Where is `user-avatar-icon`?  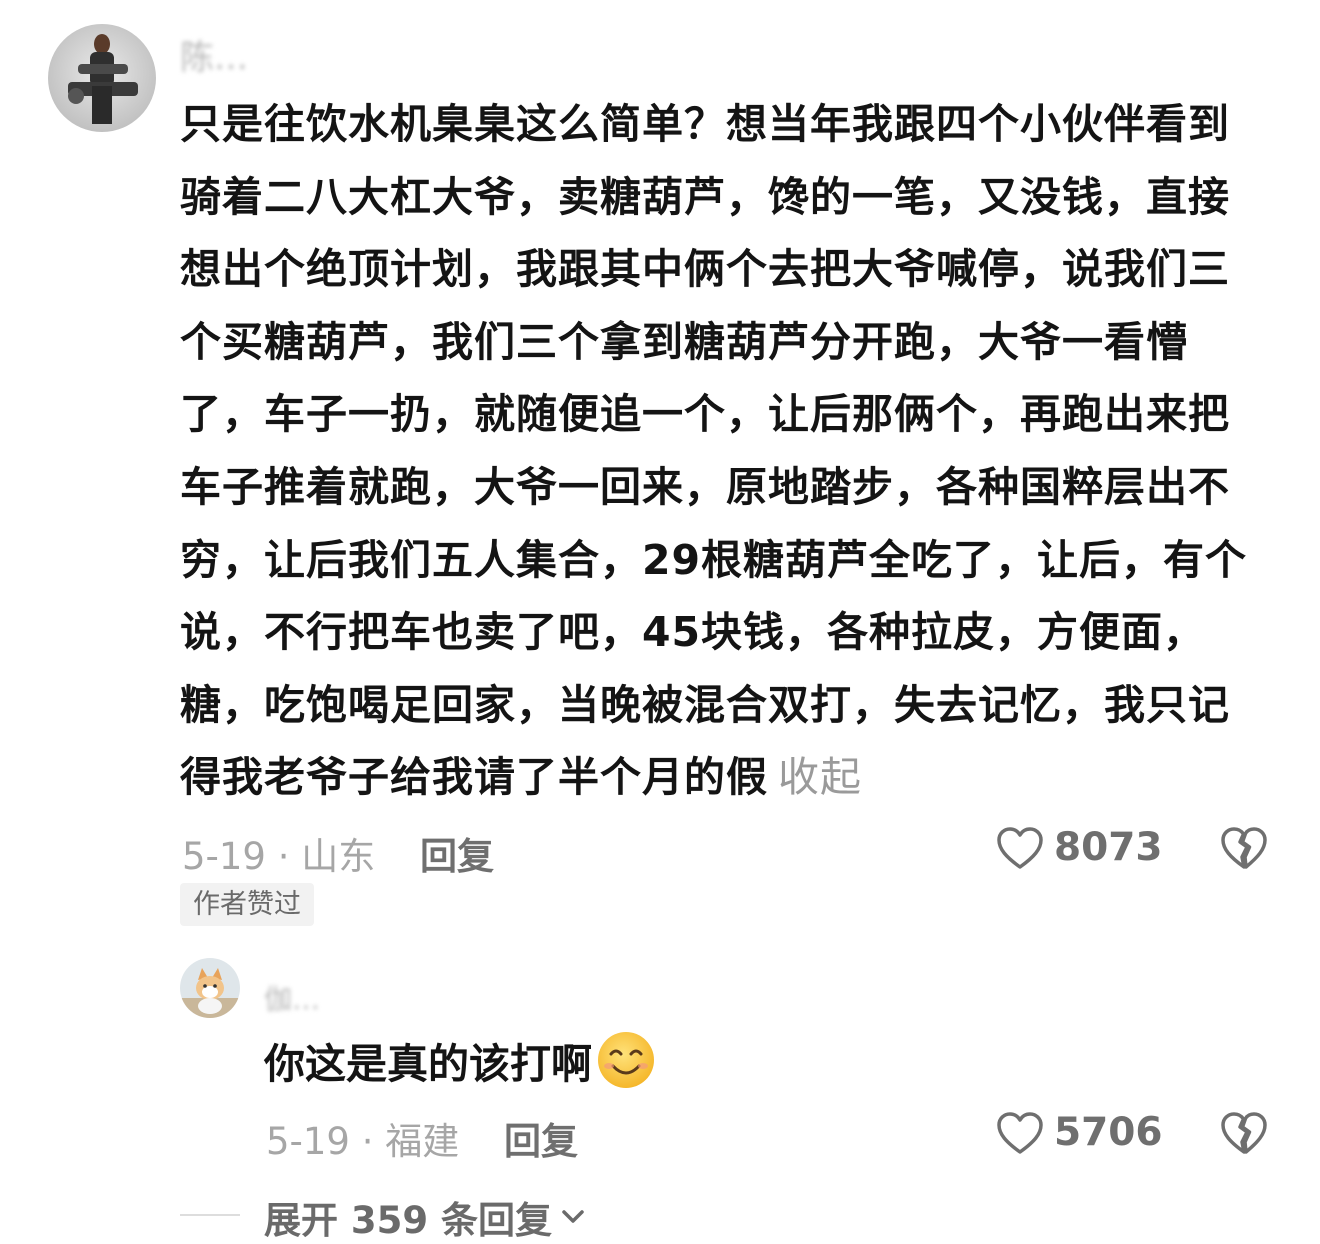 user-avatar-icon is located at coordinates (102, 78).